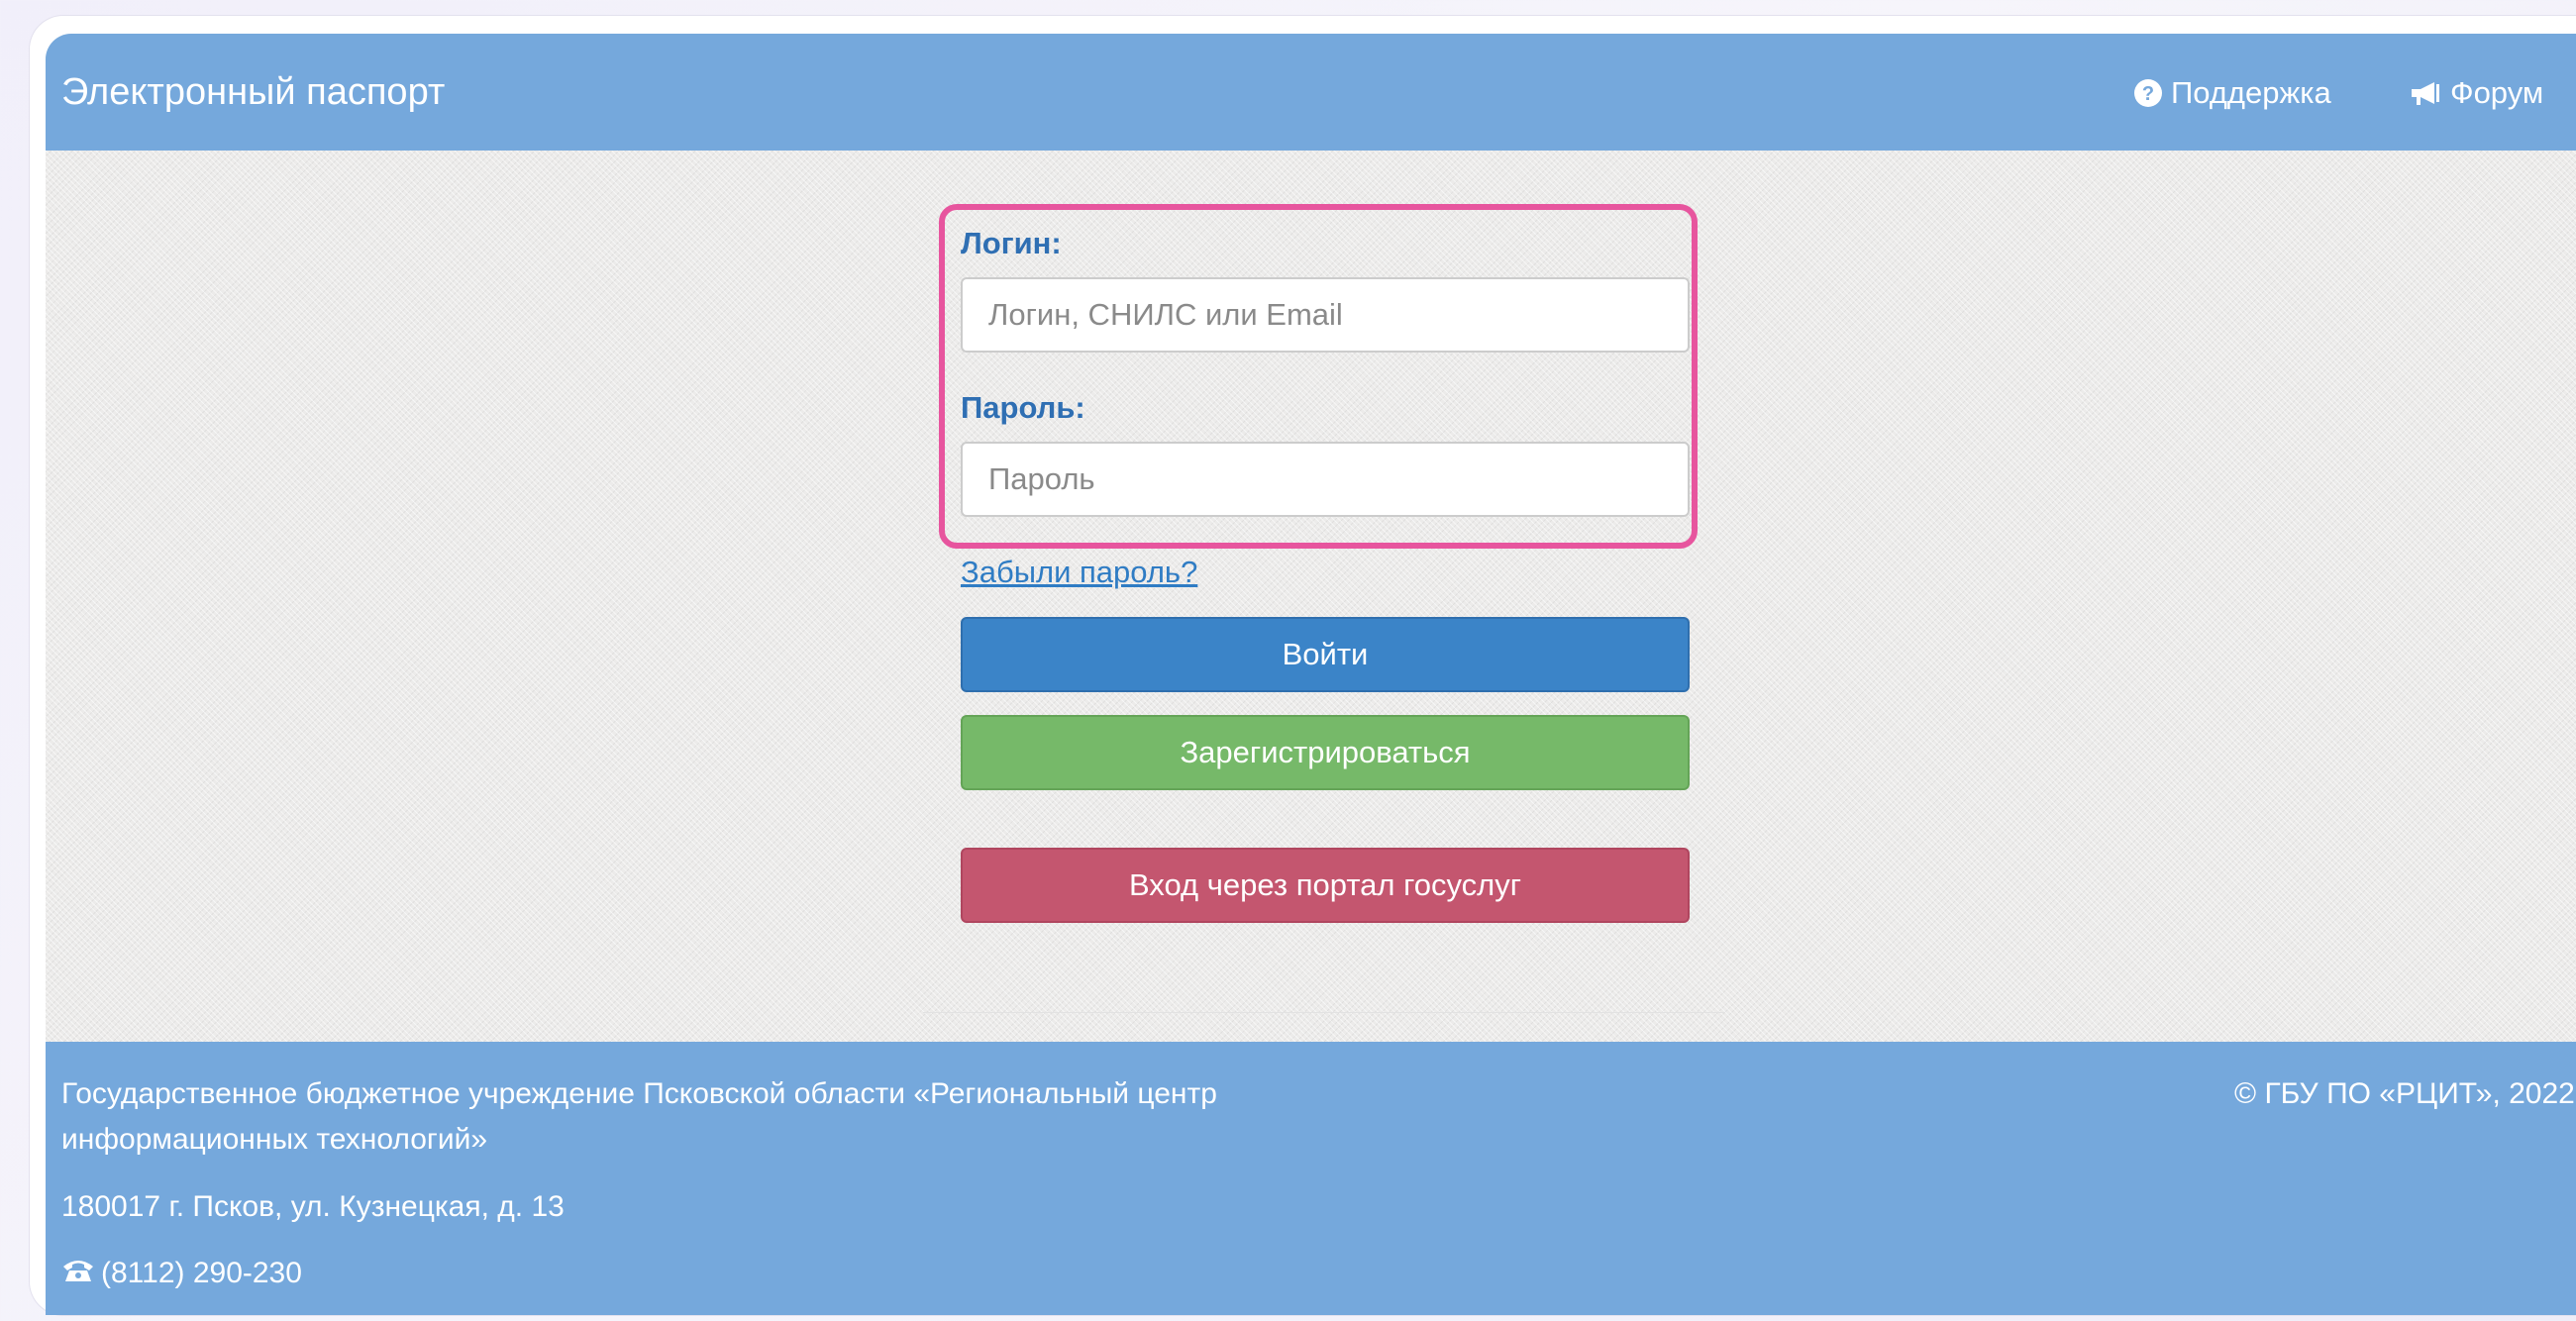 This screenshot has height=1321, width=2576. I want to click on footer-phone: (8112) 290-230, so click(181, 1273).